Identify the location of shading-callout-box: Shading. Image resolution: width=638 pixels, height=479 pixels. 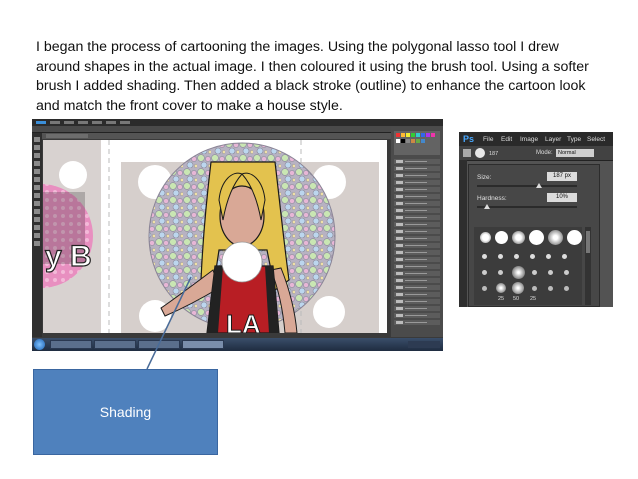
(125, 412).